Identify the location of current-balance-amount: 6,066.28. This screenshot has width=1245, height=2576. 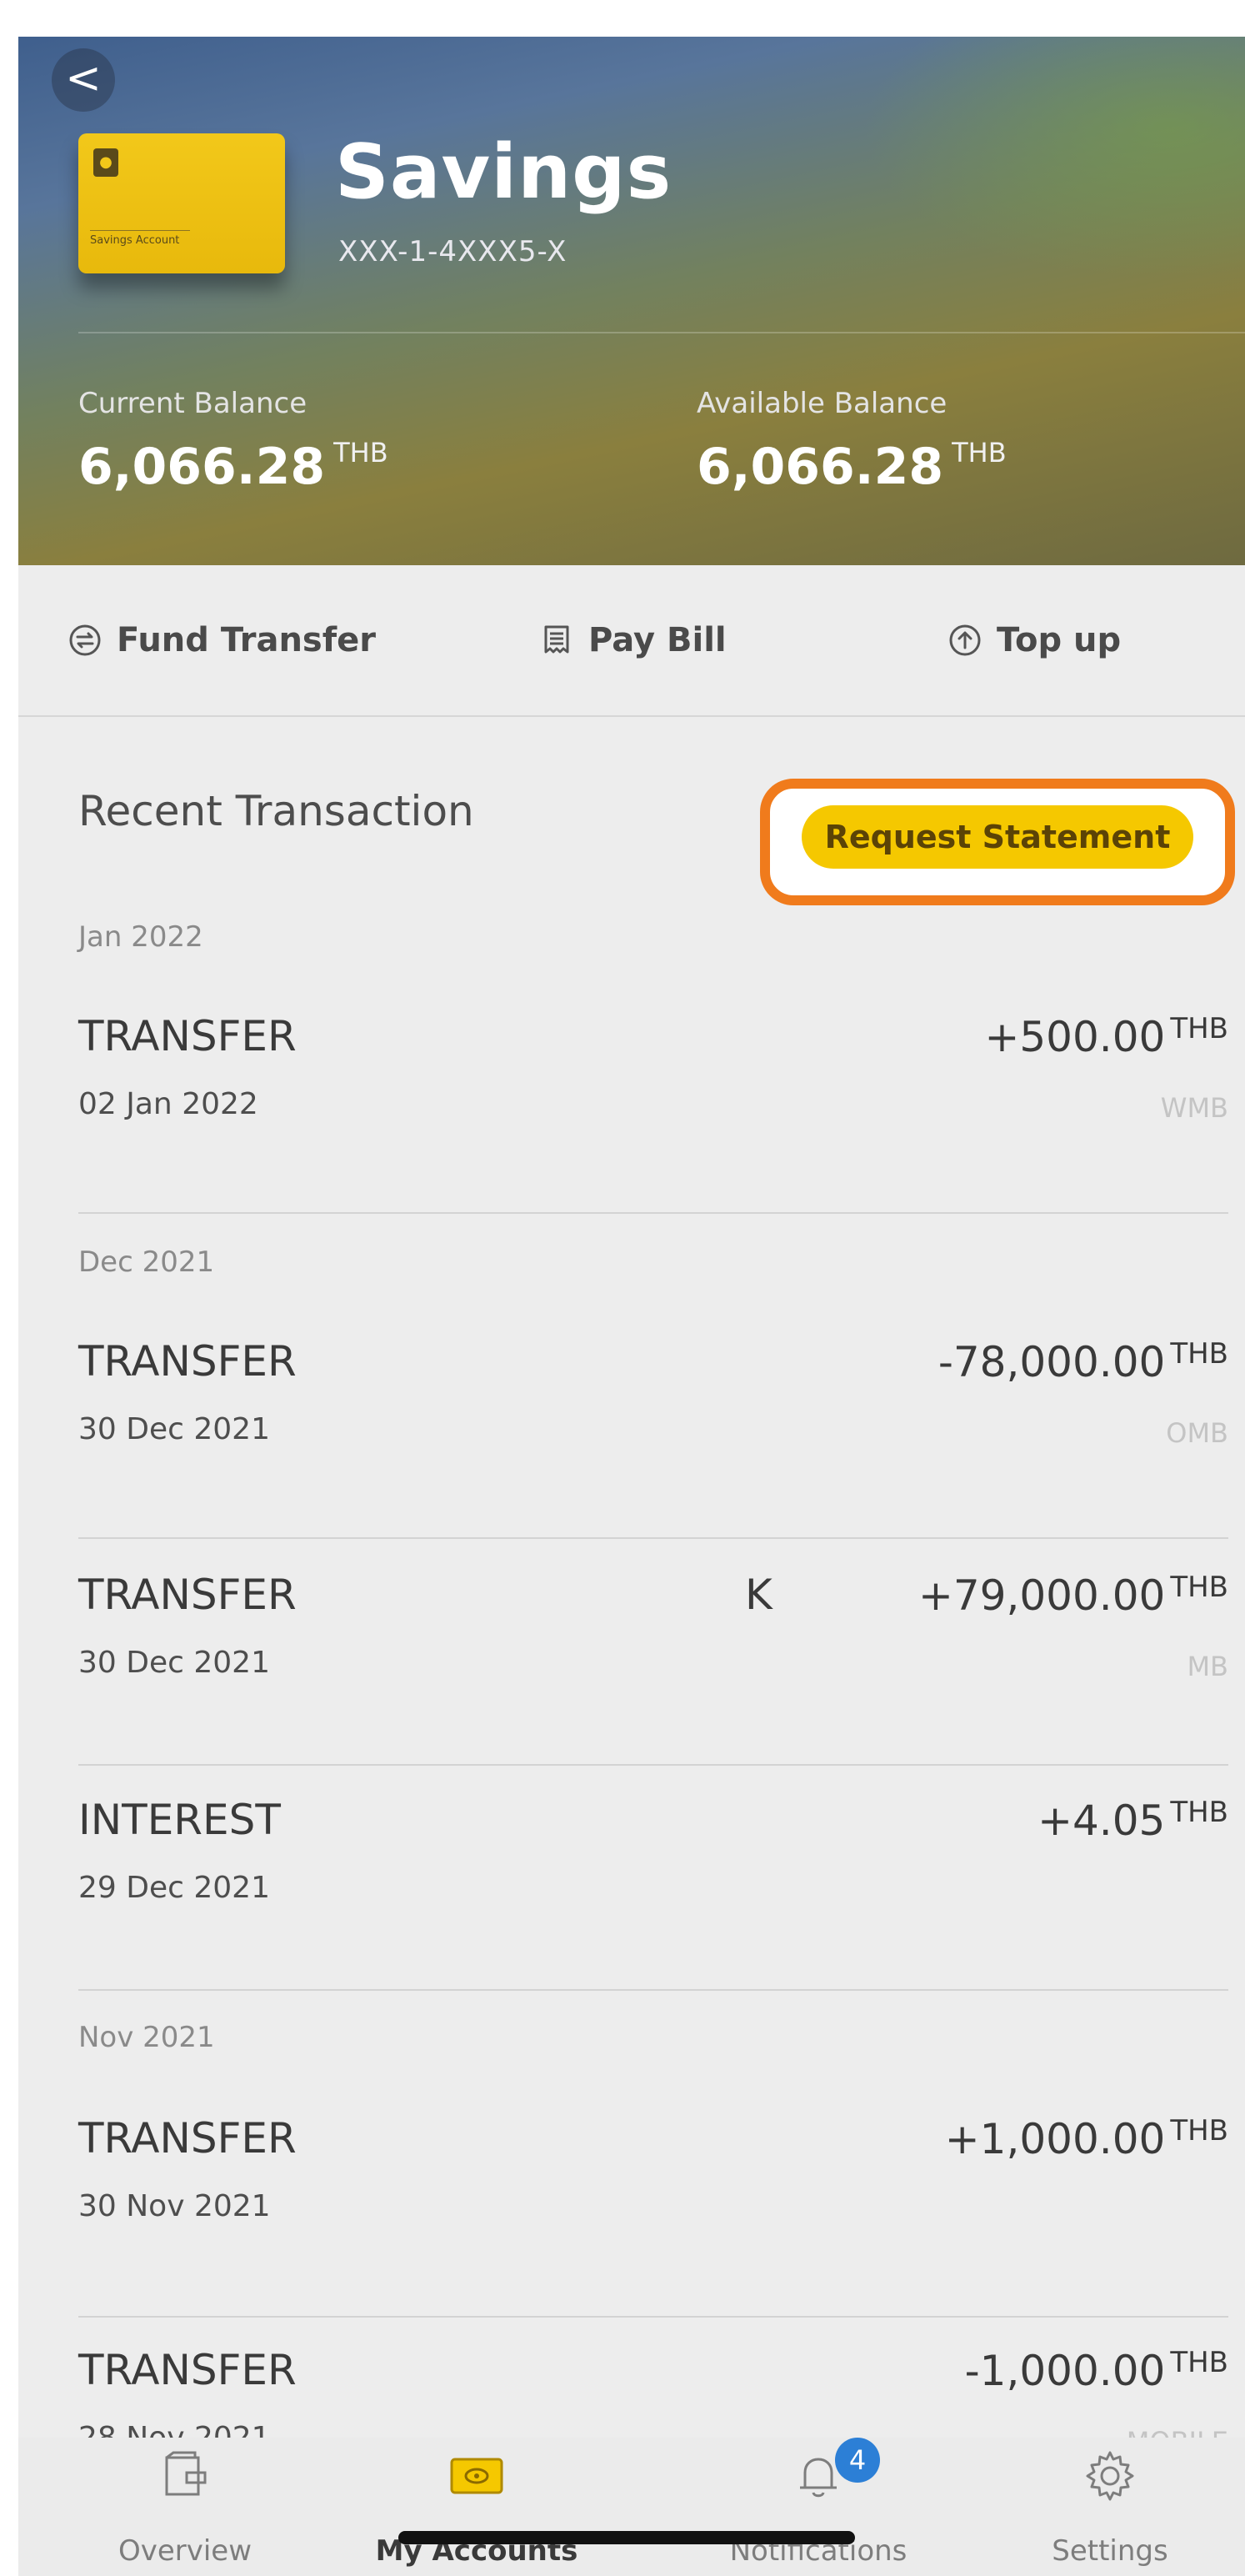
(202, 467).